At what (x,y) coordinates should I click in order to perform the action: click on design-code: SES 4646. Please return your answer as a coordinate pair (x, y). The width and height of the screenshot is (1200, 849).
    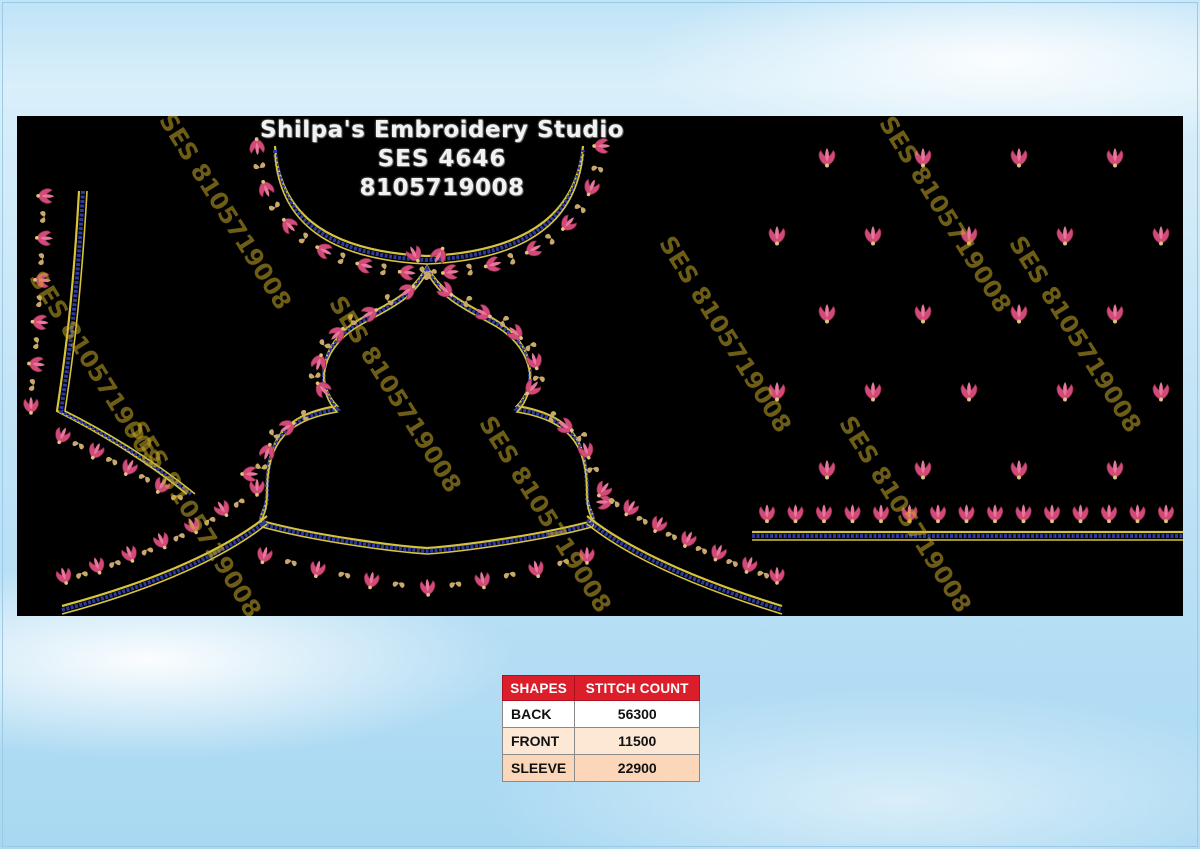
    Looking at the image, I should click on (442, 159).